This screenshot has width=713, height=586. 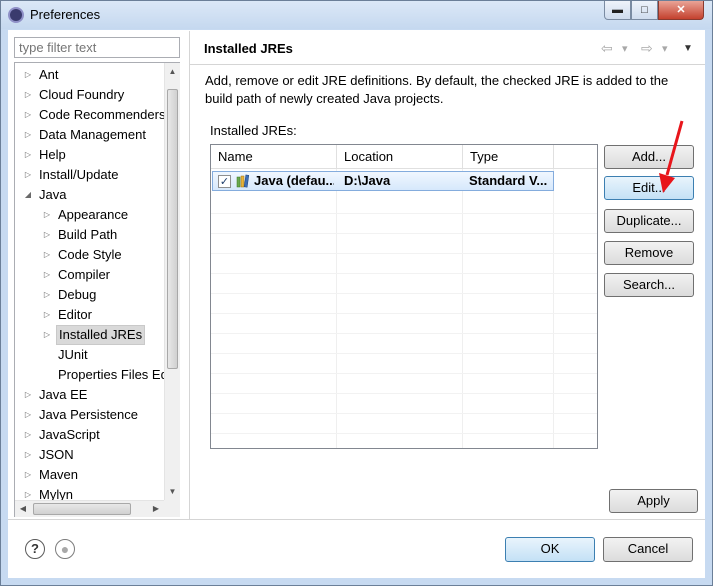 What do you see at coordinates (82, 94) in the screenshot?
I see `tree-item-label: Cloud Foundry` at bounding box center [82, 94].